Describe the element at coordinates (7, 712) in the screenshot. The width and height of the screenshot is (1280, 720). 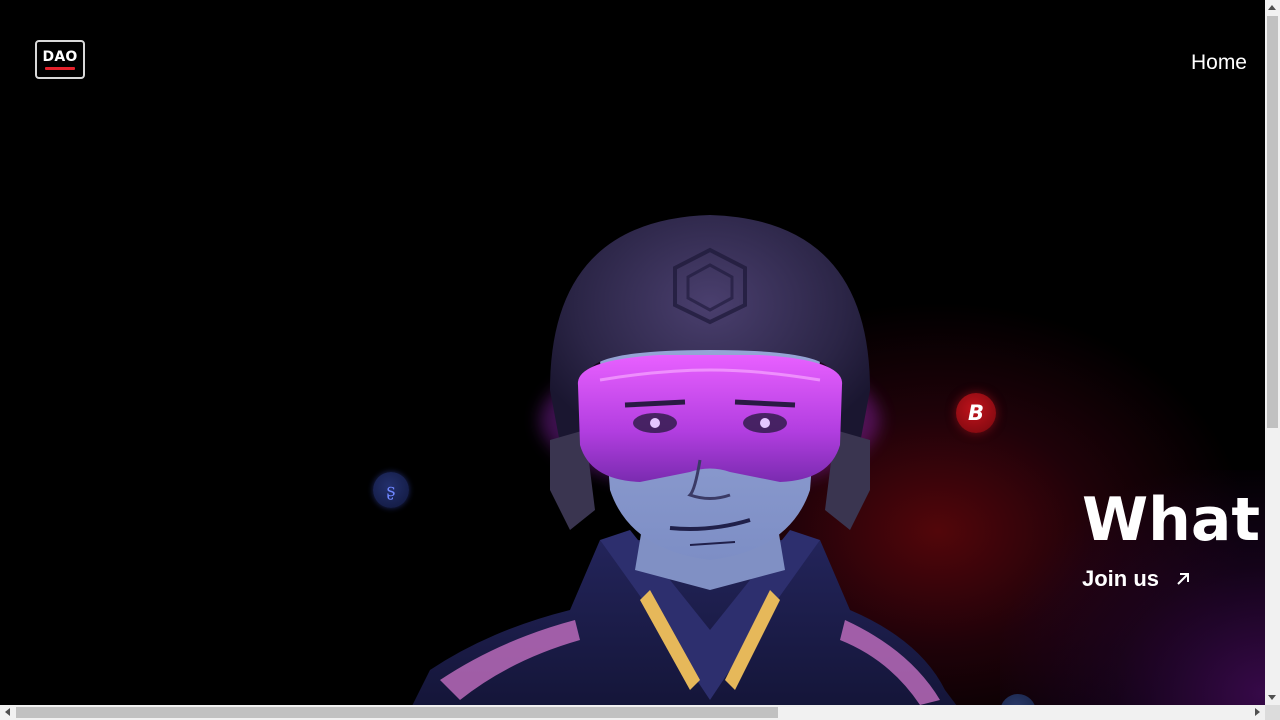
I see `scroll-left-icon` at that location.